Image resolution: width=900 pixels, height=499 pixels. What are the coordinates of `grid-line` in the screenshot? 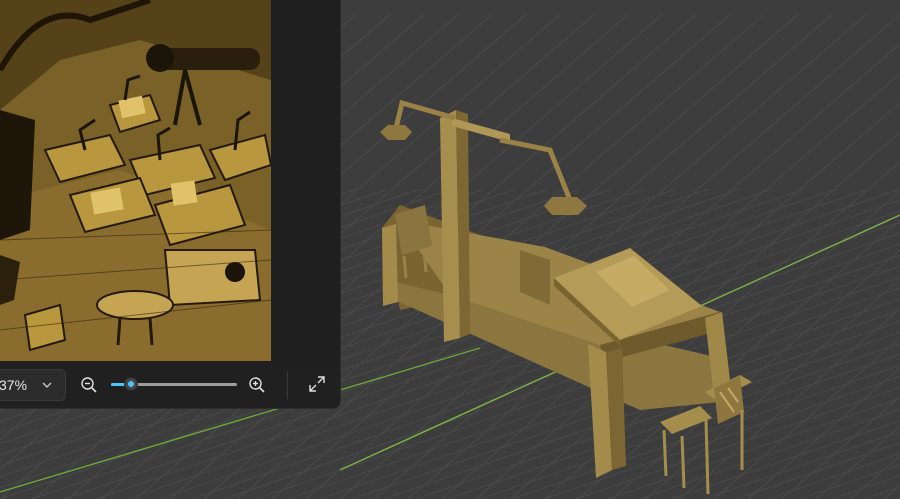 It's located at (817, 470).